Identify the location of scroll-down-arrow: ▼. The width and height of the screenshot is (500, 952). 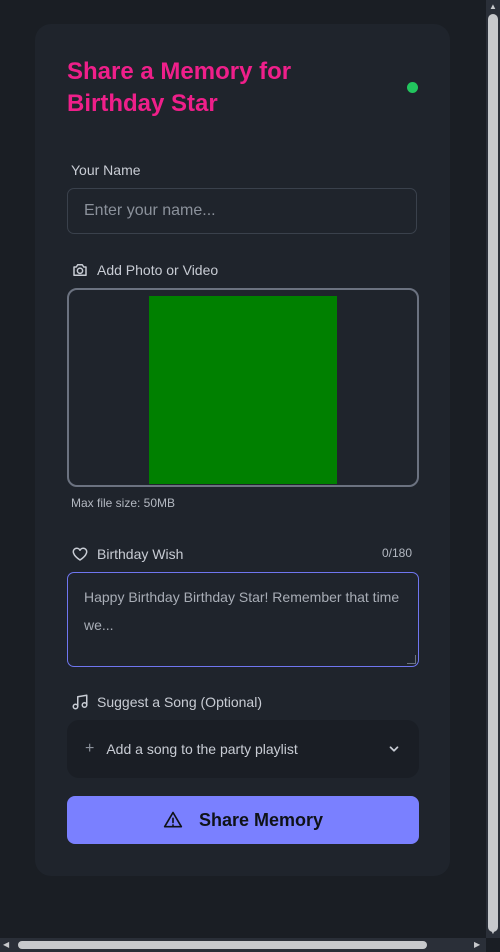
(493, 932).